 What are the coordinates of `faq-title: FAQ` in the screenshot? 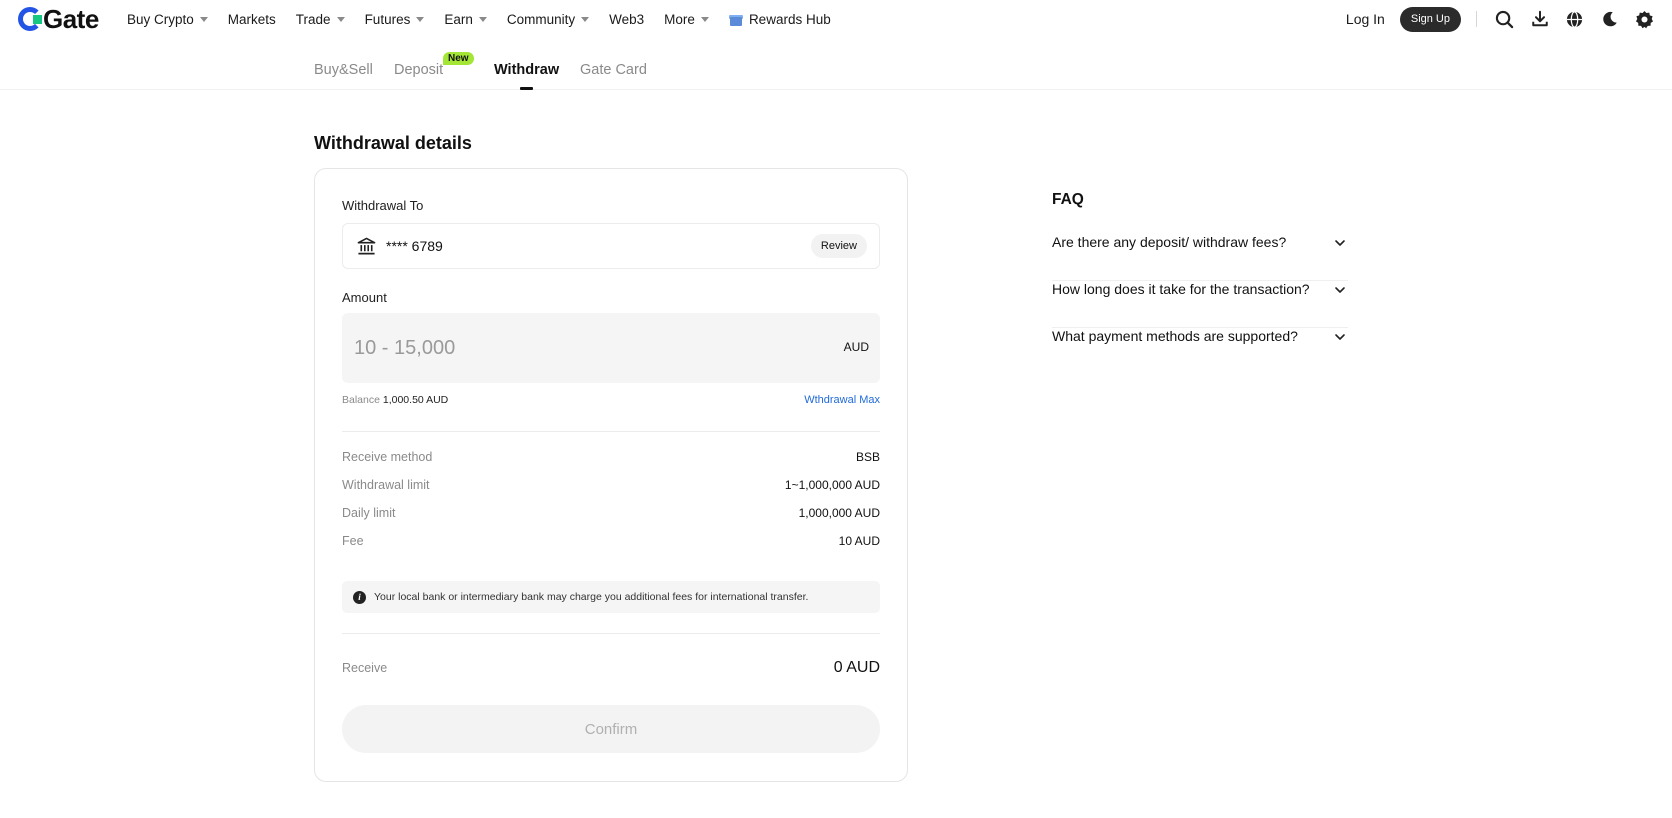 It's located at (1068, 199).